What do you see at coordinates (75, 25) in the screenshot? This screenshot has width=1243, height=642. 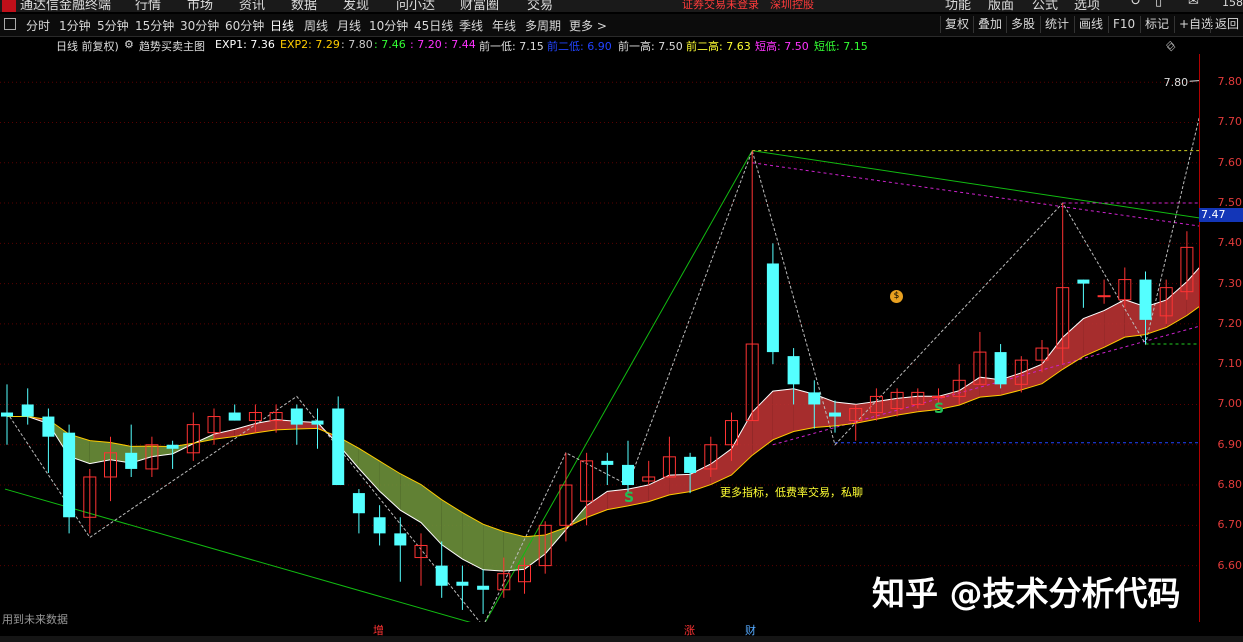 I see `period-tab-1min: 1分钟` at bounding box center [75, 25].